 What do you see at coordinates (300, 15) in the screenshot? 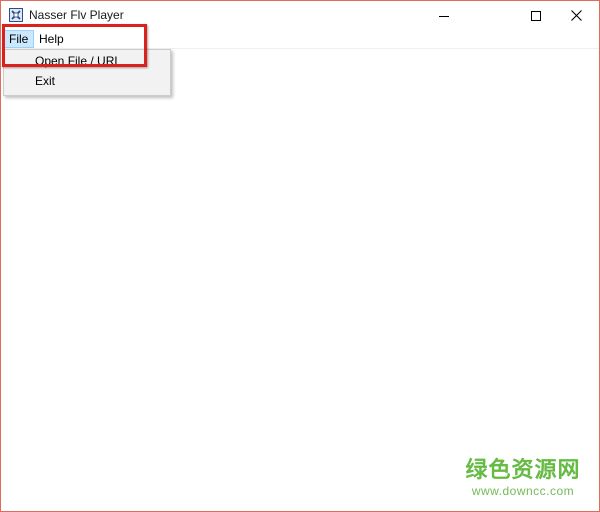
I see `title-bar: Nasser Flv Player` at bounding box center [300, 15].